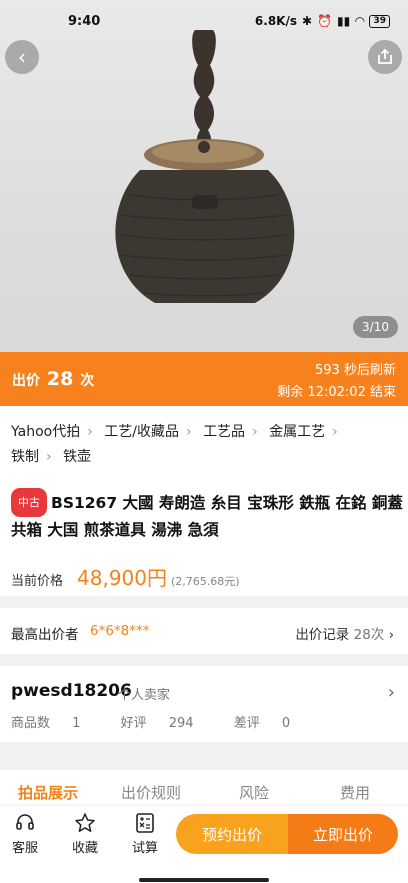 This screenshot has width=408, height=883. What do you see at coordinates (26, 381) in the screenshot?
I see `bid-label-prefix: 出价` at bounding box center [26, 381].